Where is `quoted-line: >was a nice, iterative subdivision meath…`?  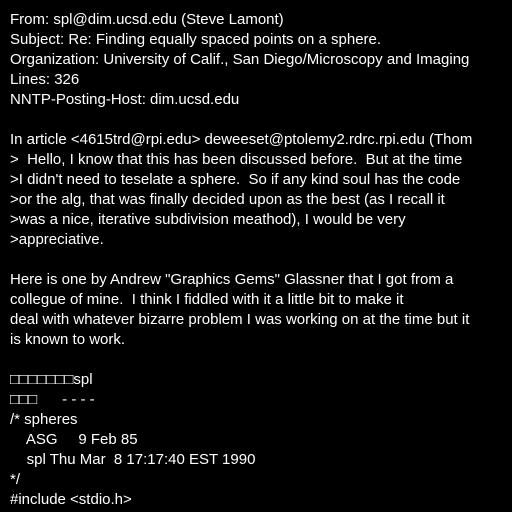
quoted-line: >was a nice, iterative subdivision meath… is located at coordinates (208, 219).